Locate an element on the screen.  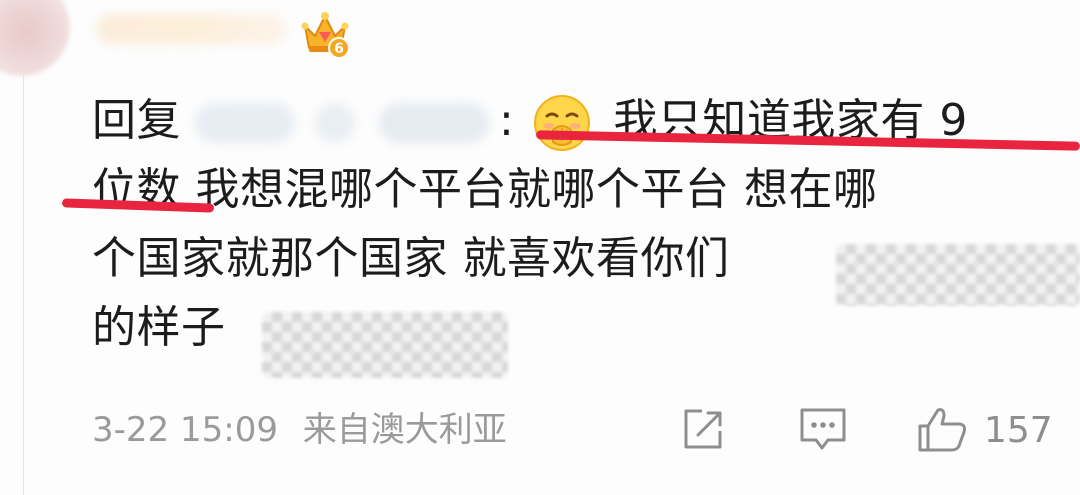
comment-line-3: 个国家就那个国家 就喜欢看你们 is located at coordinates (411, 258).